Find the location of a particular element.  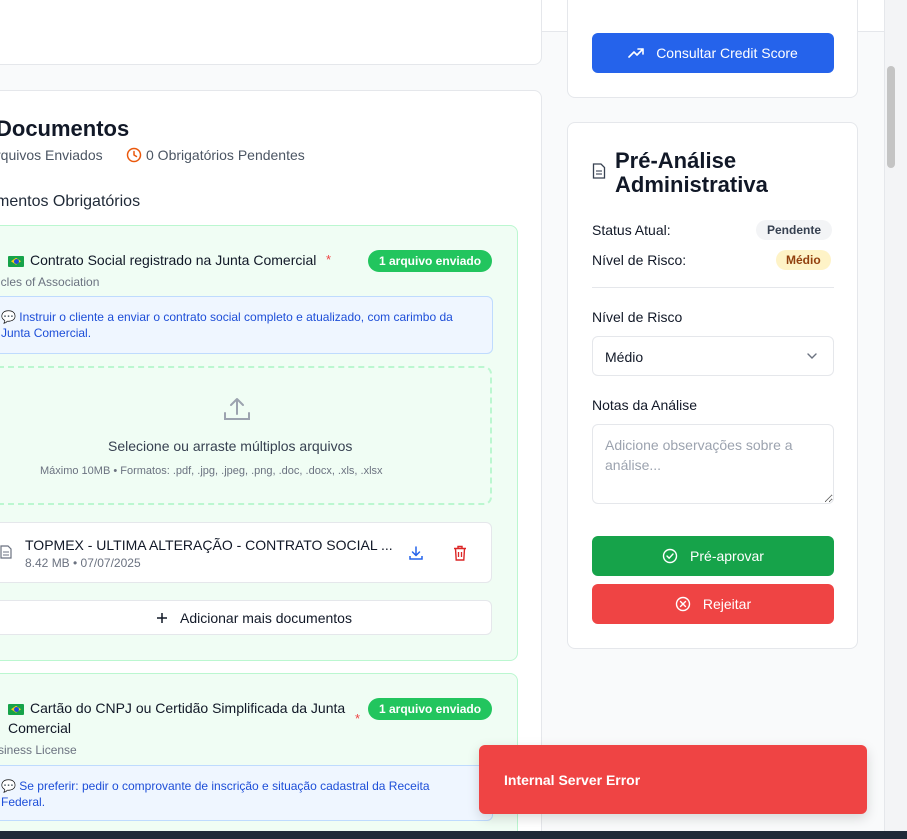

add-more-label: Adicionar mais documentos is located at coordinates (266, 617).